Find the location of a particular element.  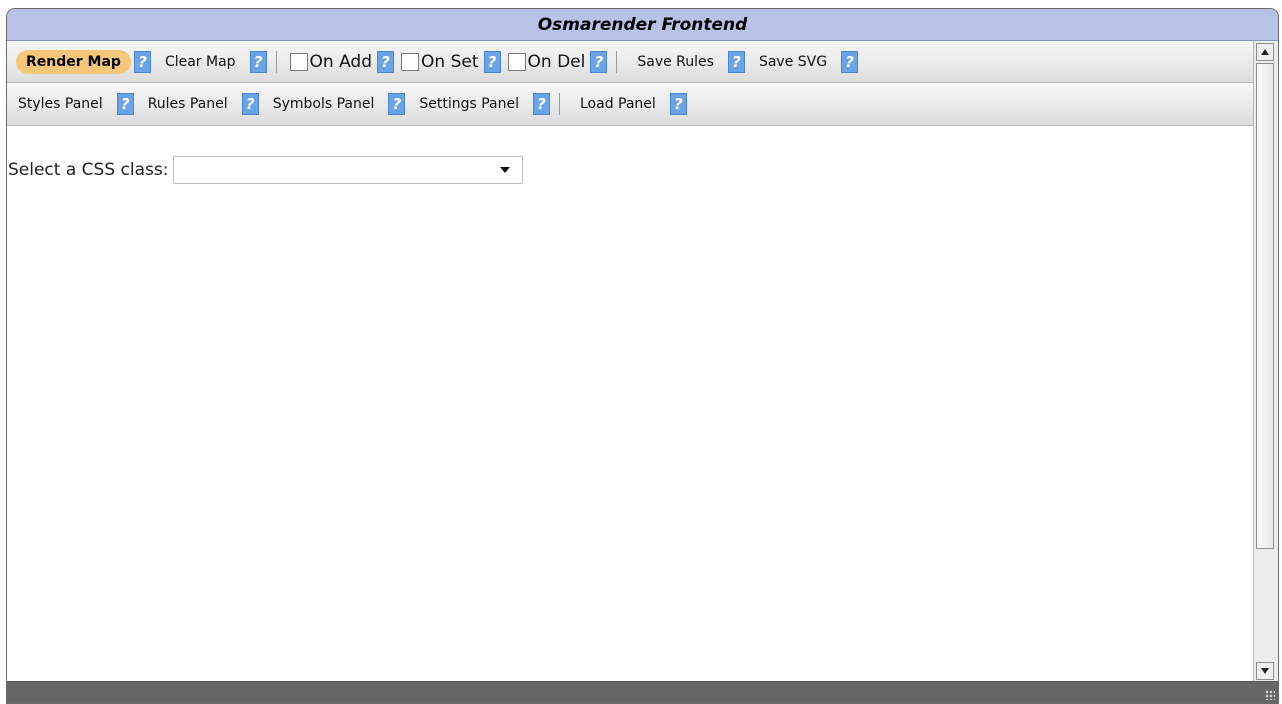

styles-panel-button: Styles Panel is located at coordinates (60, 104).